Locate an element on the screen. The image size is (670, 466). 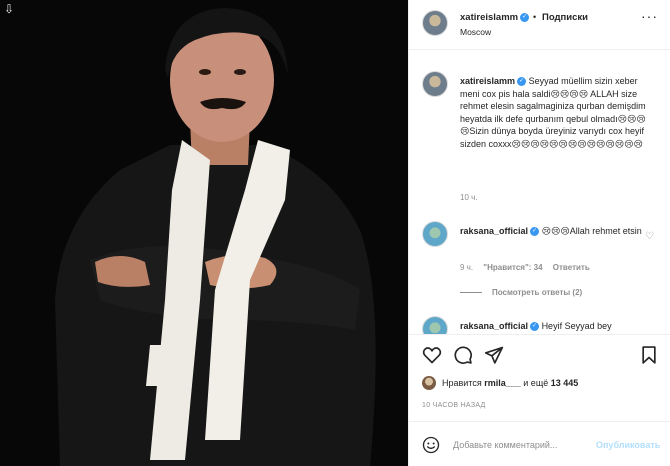
comment-body: raksana_official ✓ 😢😢😢Allah rehmet etsin is located at coordinates (557, 231).